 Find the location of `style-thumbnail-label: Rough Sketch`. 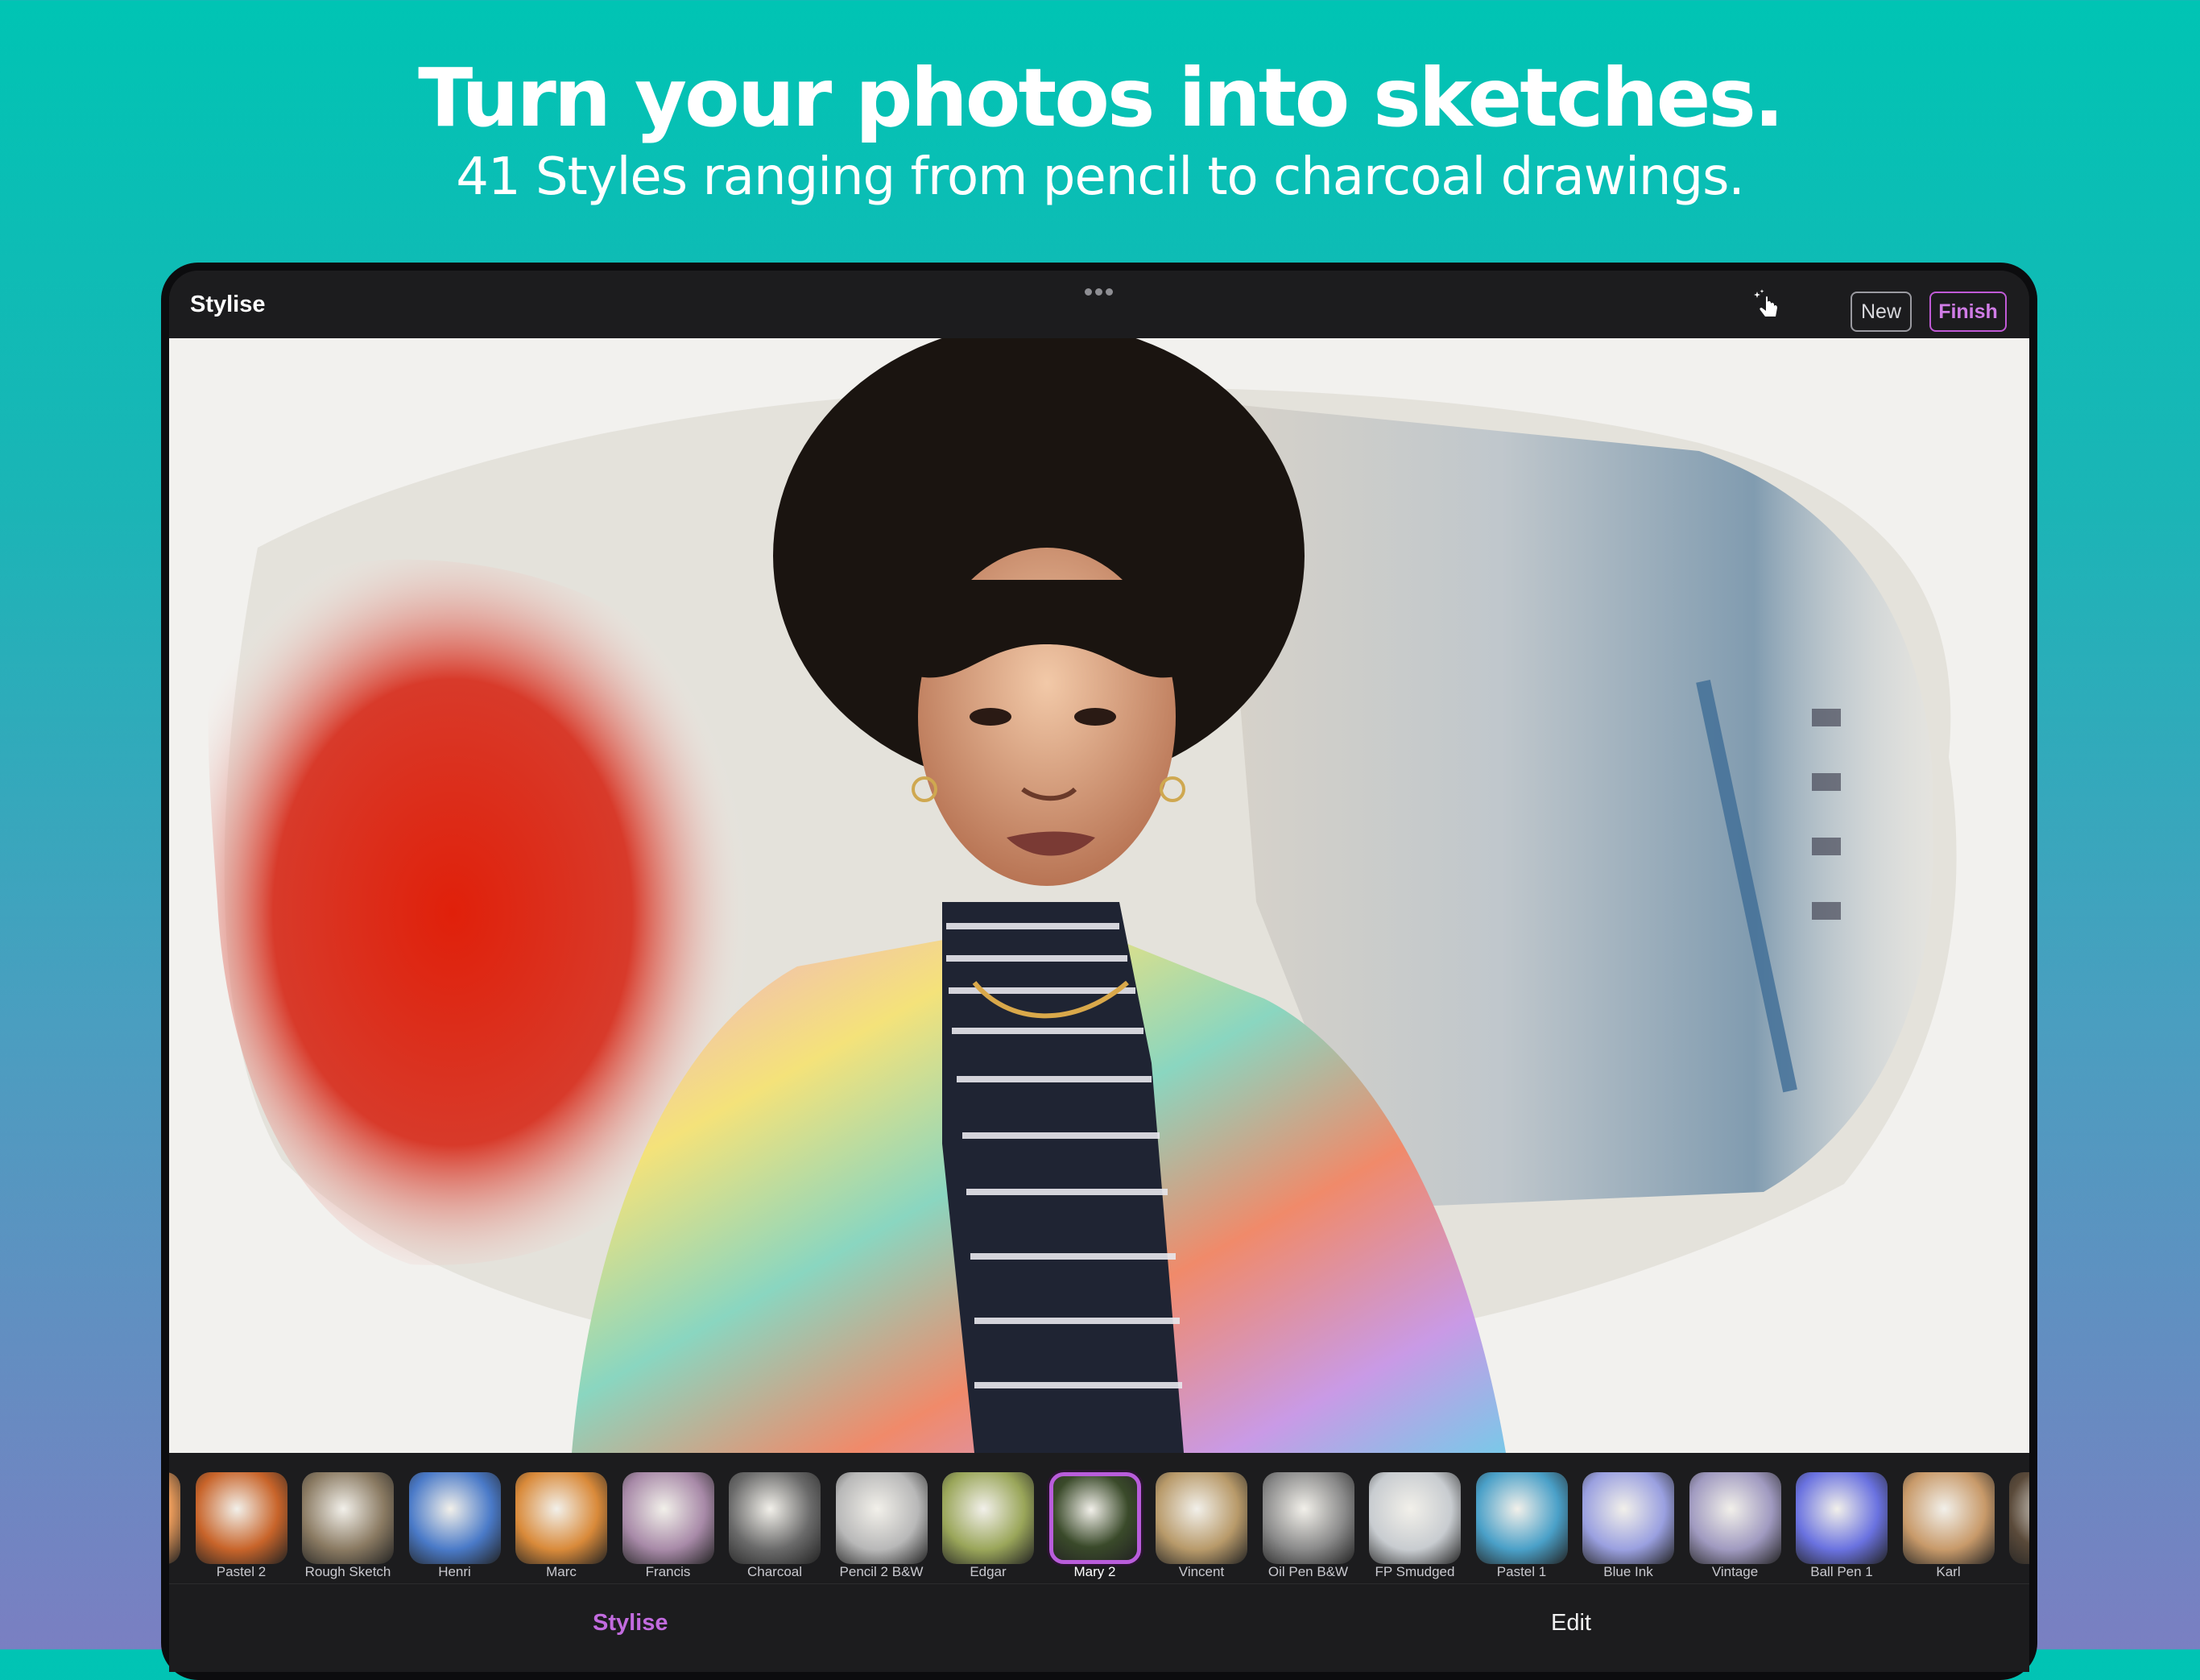

style-thumbnail-label: Rough Sketch is located at coordinates (347, 1571).